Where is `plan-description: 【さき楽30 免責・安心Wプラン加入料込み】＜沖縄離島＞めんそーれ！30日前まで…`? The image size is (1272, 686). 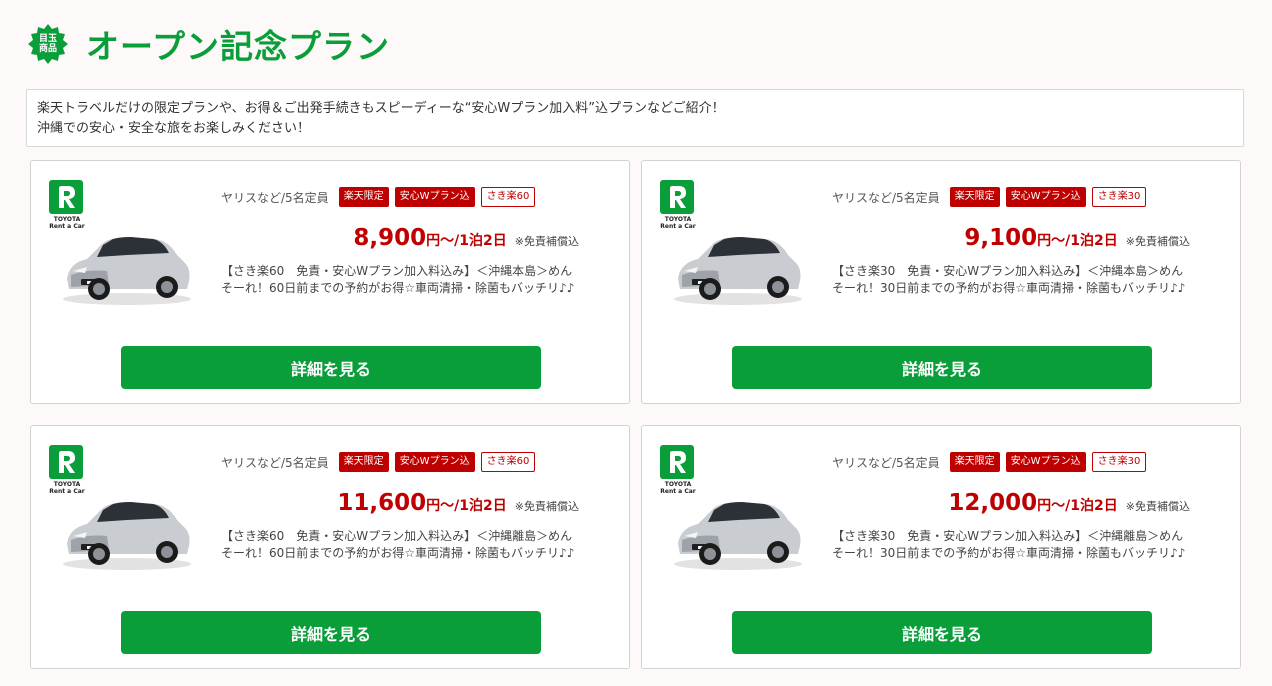
plan-description: 【さき楽30 免責・安心Wプラン加入料込み】＜沖縄離島＞めんそーれ！30日前まで… is located at coordinates (1009, 544).